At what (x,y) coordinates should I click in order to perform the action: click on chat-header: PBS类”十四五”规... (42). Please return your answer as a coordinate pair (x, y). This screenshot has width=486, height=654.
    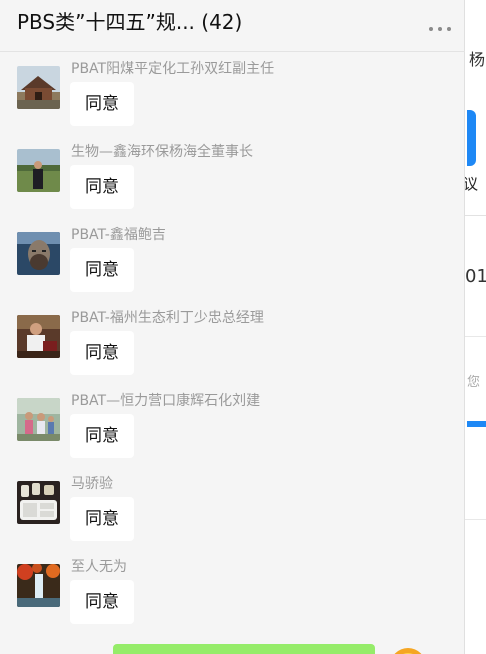
    Looking at the image, I should click on (232, 26).